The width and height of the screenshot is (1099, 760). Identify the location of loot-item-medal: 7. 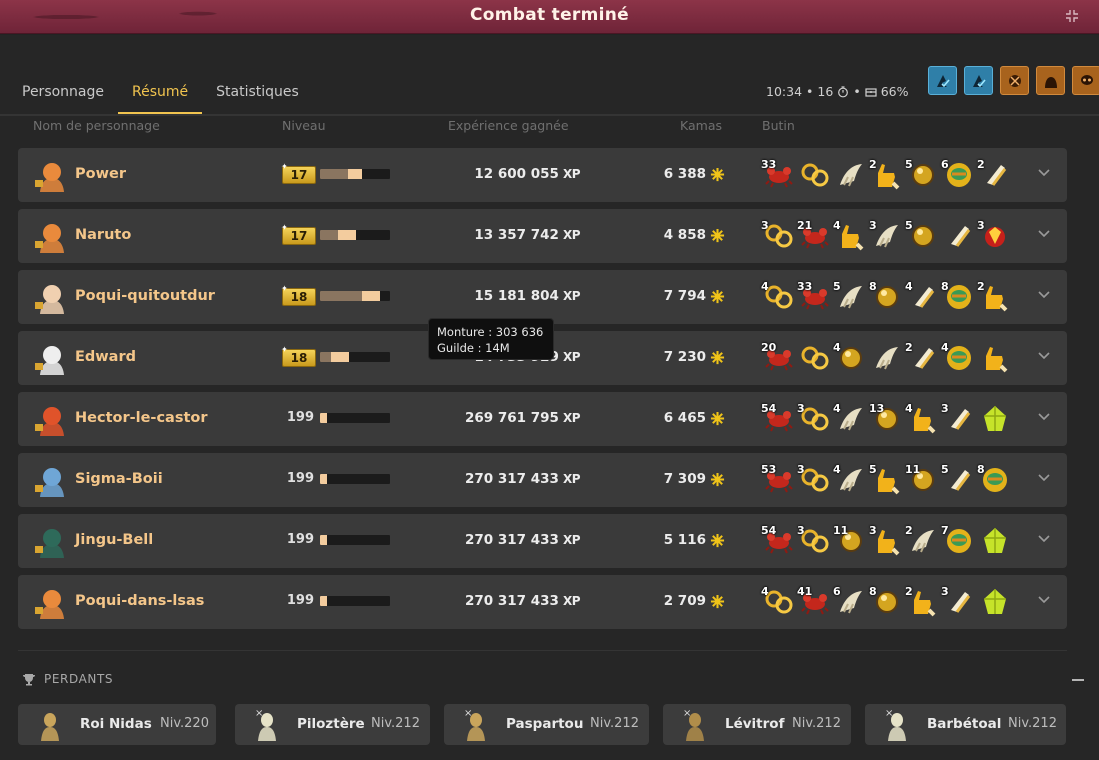
(958, 540).